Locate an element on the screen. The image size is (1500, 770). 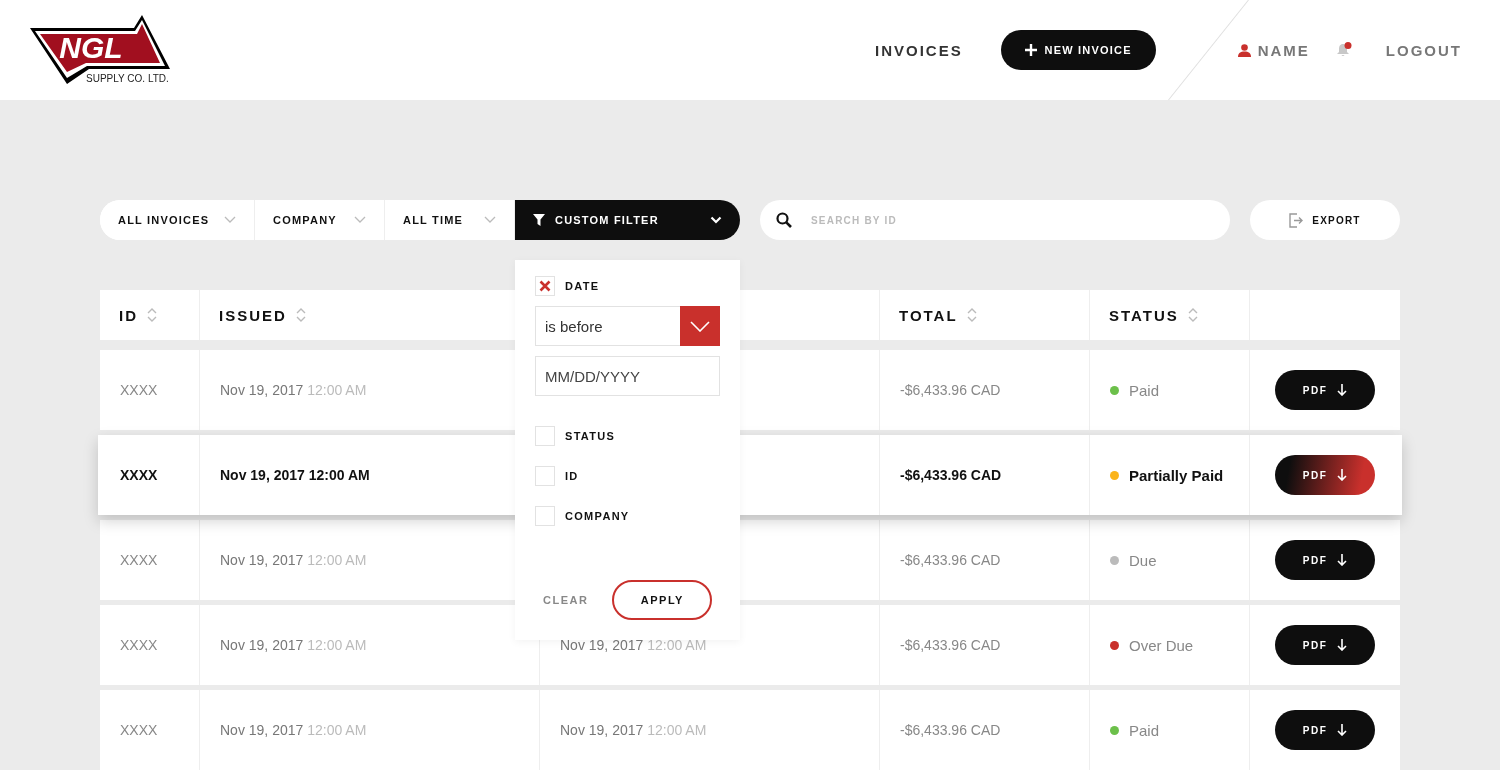
plus-icon is located at coordinates (1030, 50).